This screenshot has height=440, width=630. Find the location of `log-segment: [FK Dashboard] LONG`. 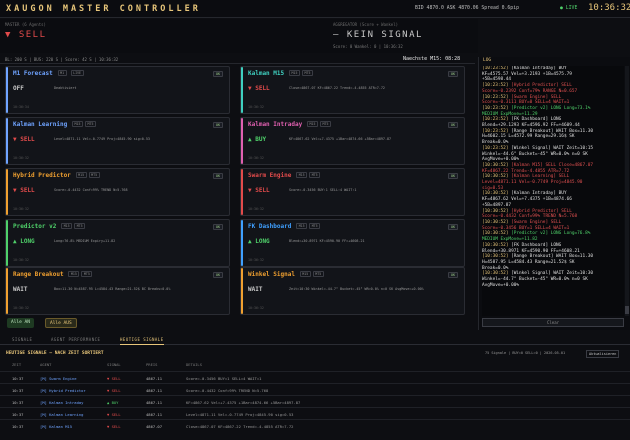

log-segment: [FK Dashboard] LONG is located at coordinates (536, 245).